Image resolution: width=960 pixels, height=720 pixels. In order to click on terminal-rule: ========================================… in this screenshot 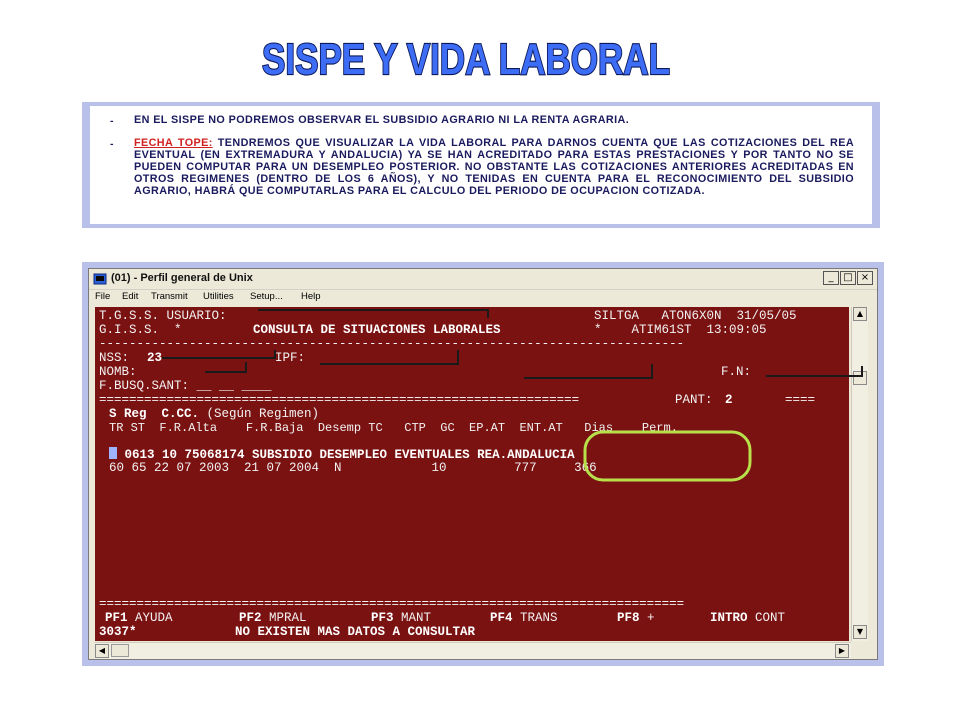, I will do `click(339, 400)`.